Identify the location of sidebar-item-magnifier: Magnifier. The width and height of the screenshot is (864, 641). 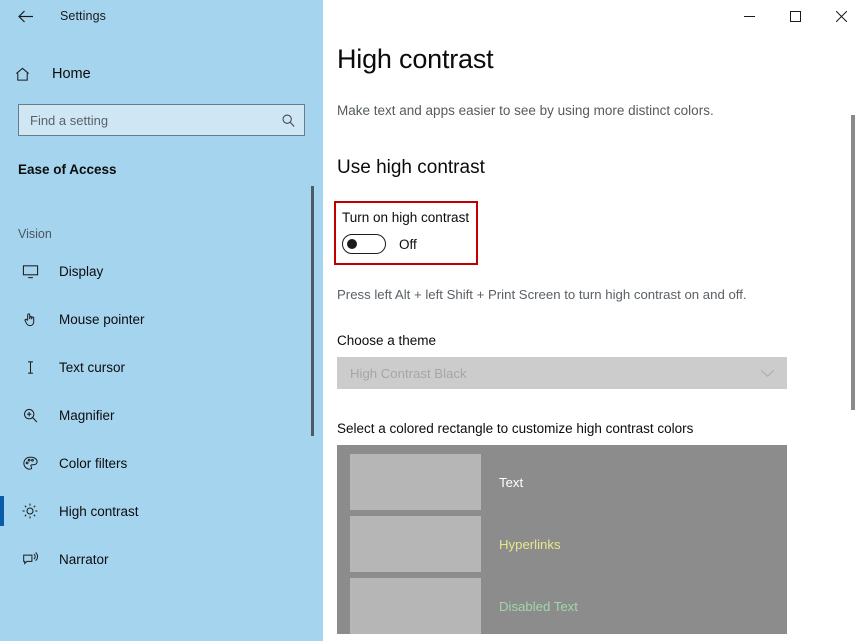
(161, 415).